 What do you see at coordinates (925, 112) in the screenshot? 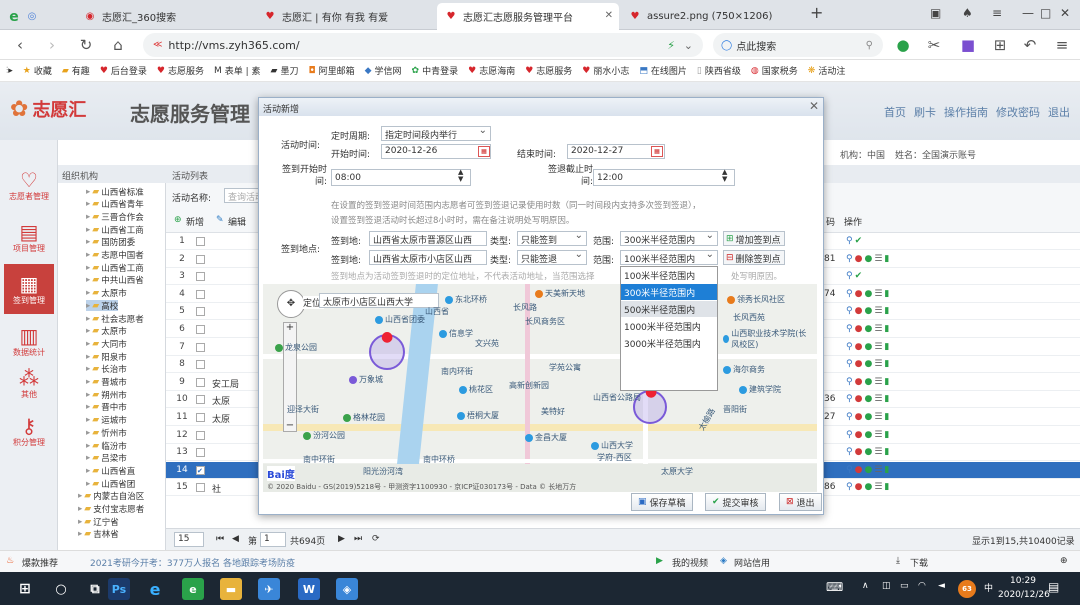
I see `top-link: 刷卡` at bounding box center [925, 112].